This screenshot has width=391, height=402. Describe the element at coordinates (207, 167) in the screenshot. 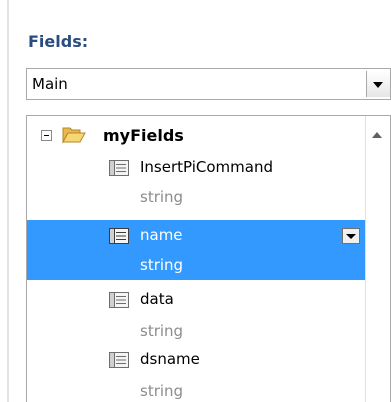

I see `field-name: InsertPiCommand` at that location.